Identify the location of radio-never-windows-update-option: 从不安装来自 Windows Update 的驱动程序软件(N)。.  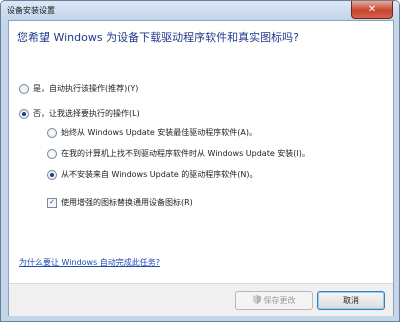
(152, 174).